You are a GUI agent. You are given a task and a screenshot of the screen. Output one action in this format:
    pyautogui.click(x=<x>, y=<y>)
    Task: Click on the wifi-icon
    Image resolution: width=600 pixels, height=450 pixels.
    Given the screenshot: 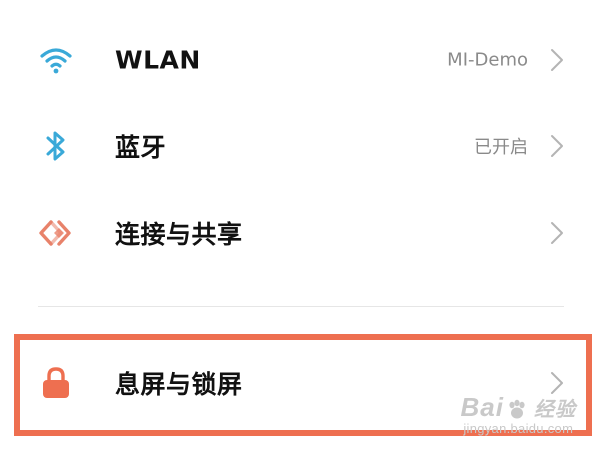 What is the action you would take?
    pyautogui.click(x=56, y=60)
    